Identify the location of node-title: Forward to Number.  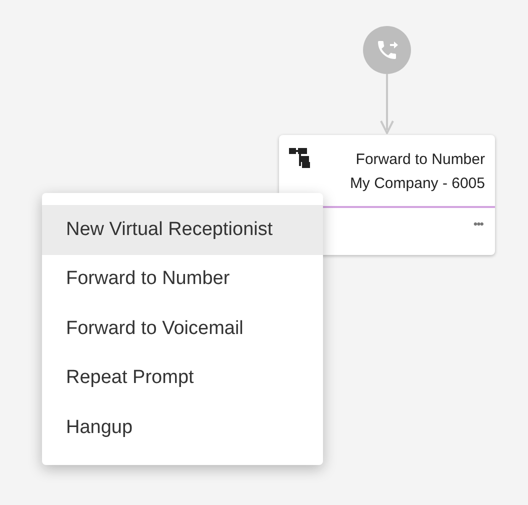
(420, 160).